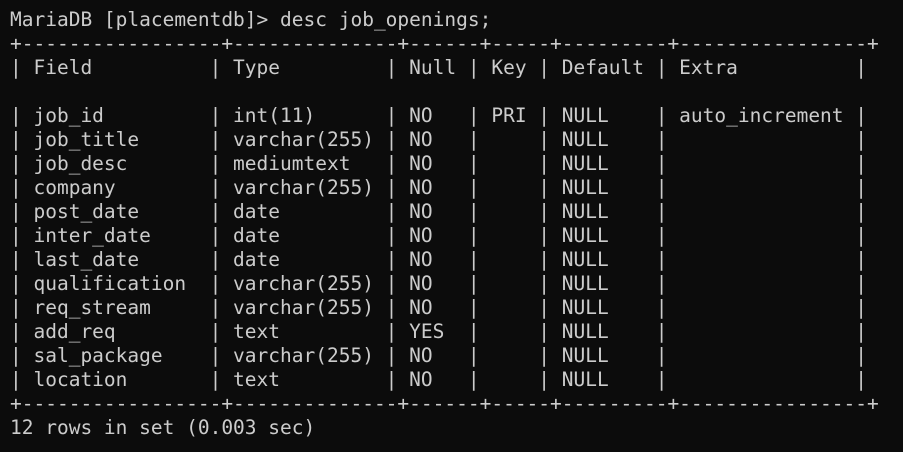  What do you see at coordinates (439, 379) in the screenshot?
I see `table-row: | location | text | NO | | NULL | |` at bounding box center [439, 379].